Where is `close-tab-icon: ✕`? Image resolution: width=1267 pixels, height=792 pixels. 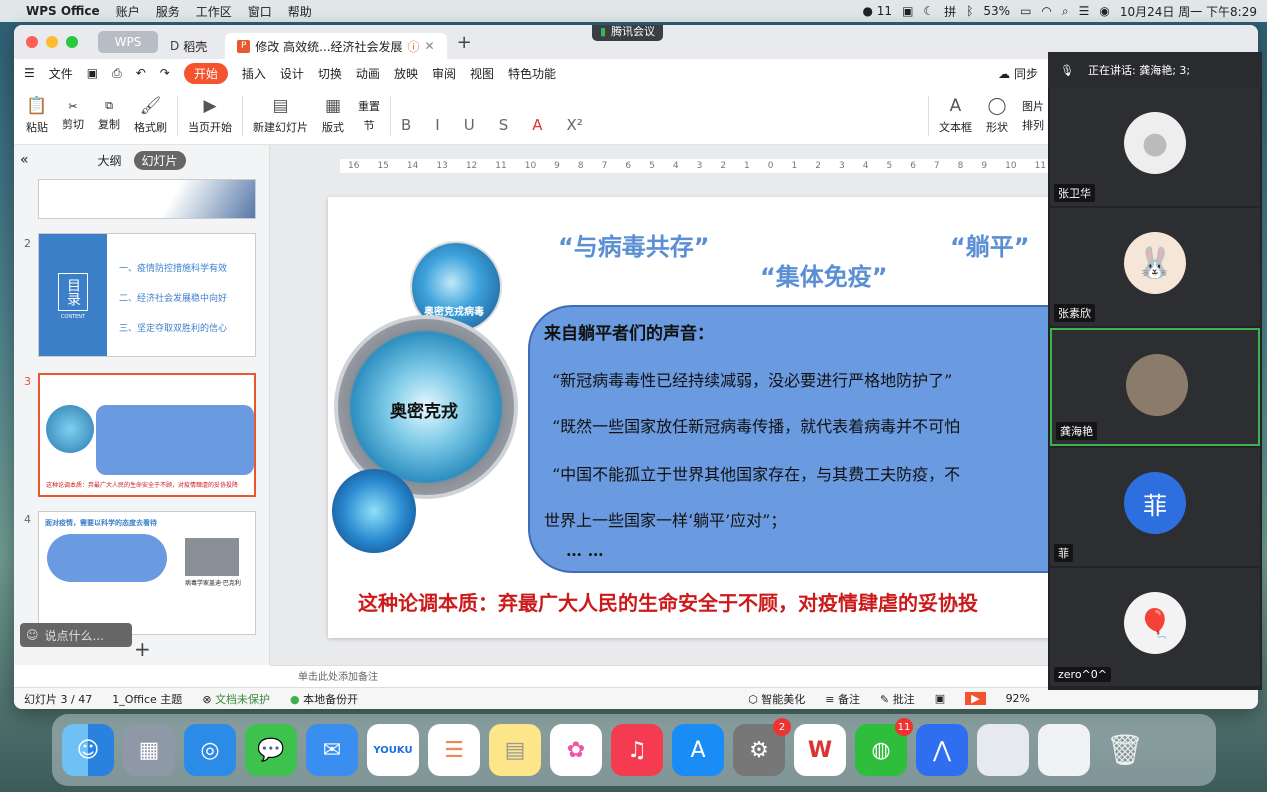 close-tab-icon: ✕ is located at coordinates (430, 46).